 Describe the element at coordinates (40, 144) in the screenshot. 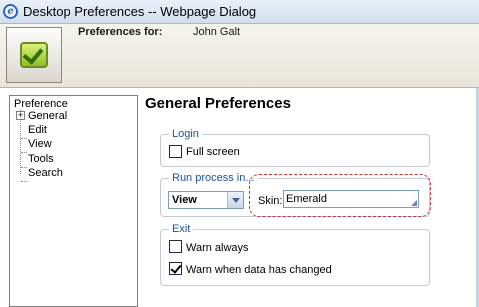

I see `tree-item-view: View` at that location.